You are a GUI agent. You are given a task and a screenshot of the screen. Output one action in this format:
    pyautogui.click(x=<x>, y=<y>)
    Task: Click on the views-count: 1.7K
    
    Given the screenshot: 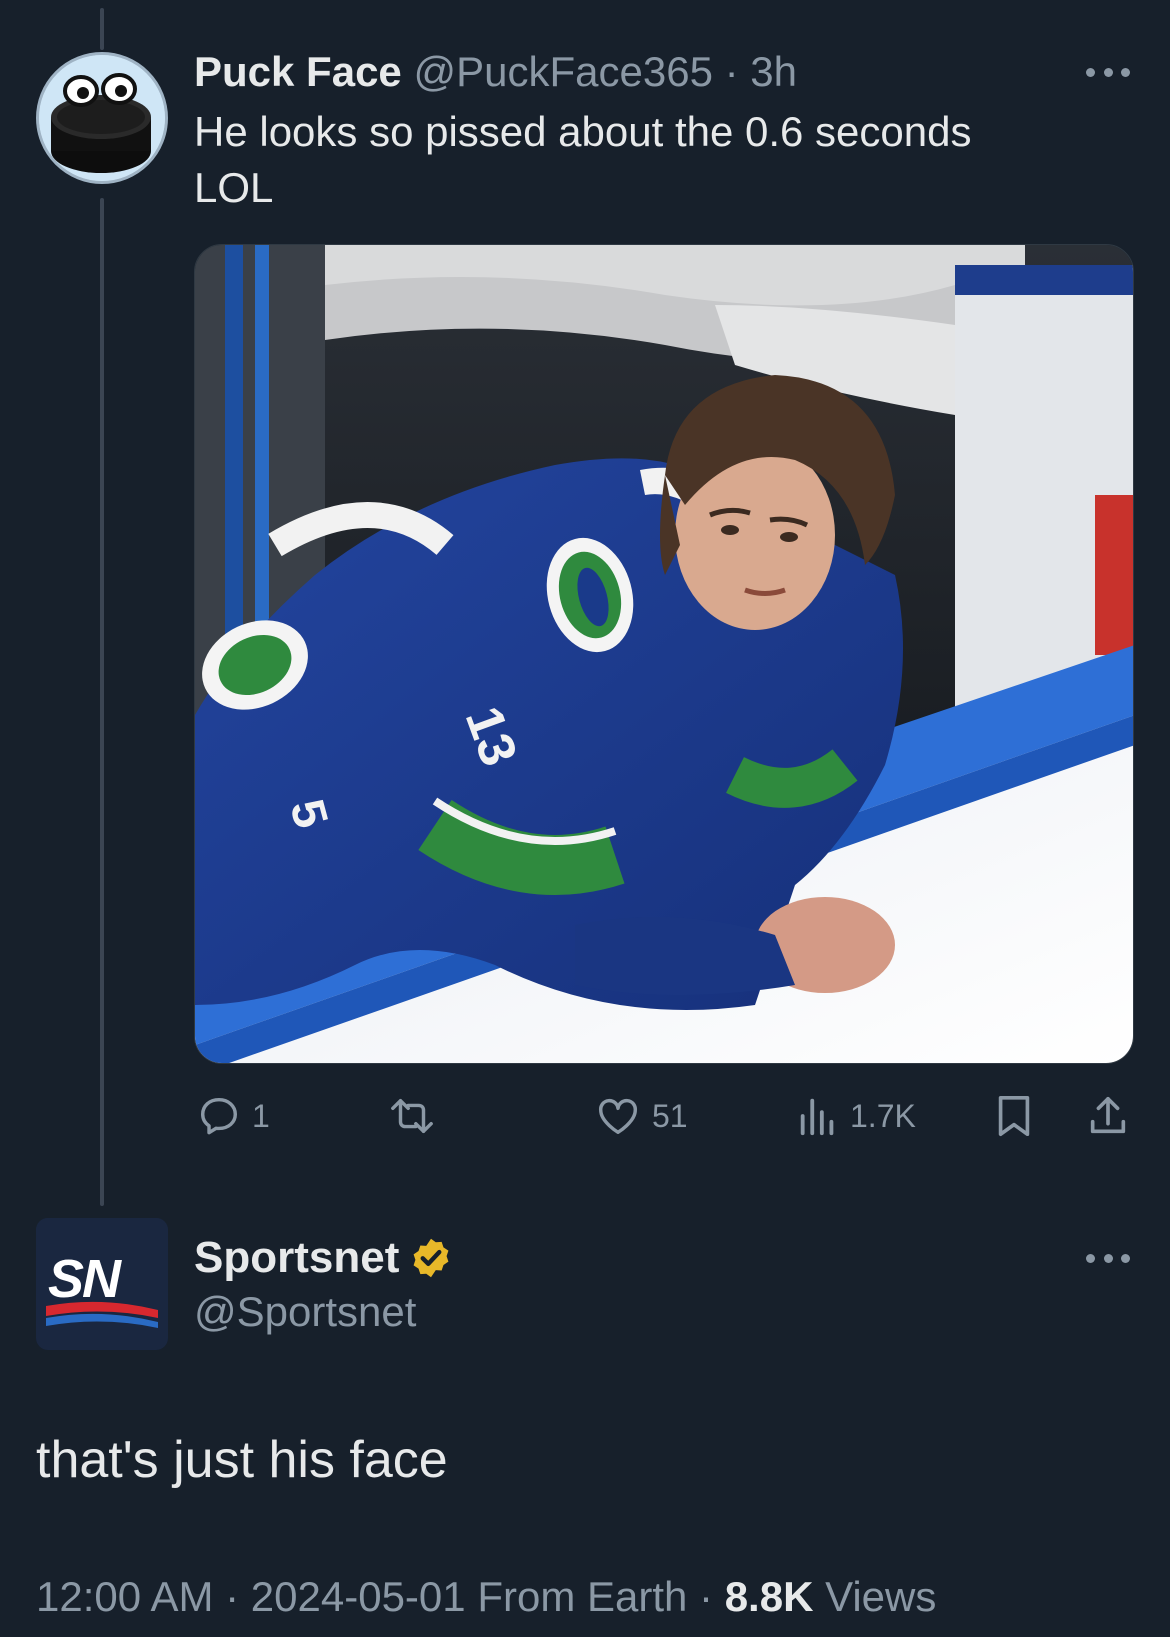 What is the action you would take?
    pyautogui.click(x=883, y=1115)
    